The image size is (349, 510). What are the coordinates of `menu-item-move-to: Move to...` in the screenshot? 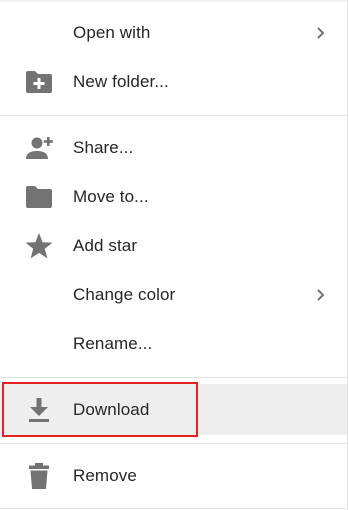 It's located at (173, 197).